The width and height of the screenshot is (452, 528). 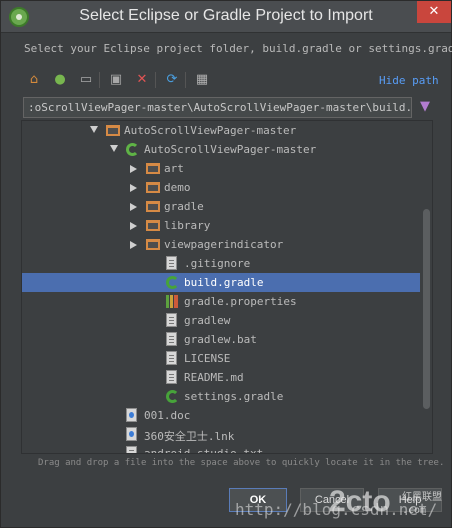 I want to click on tree-row-label: viewpagerindicator, so click(x=224, y=244).